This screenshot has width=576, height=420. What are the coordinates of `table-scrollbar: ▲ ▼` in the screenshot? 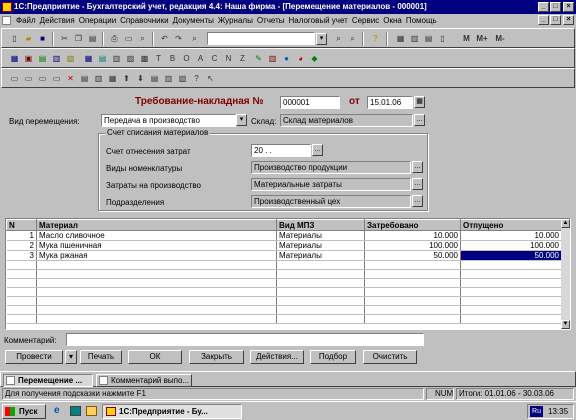 It's located at (565, 274).